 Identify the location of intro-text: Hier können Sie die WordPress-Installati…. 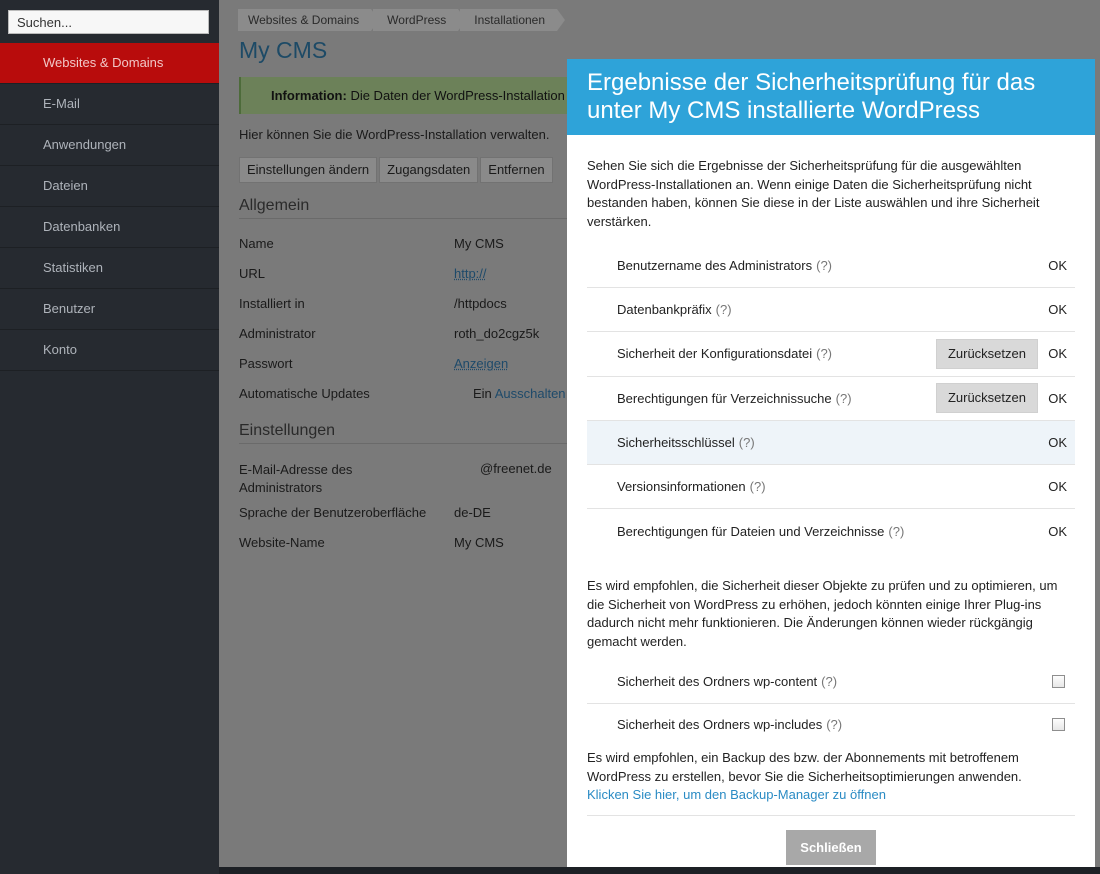
(394, 134).